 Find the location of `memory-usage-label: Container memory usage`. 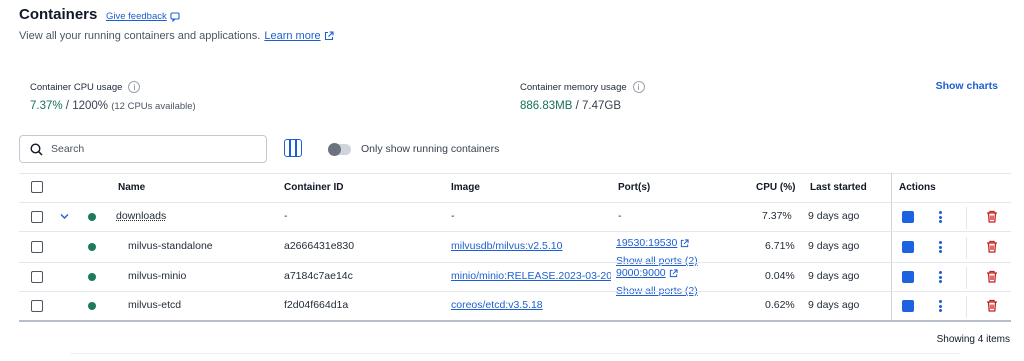

memory-usage-label: Container memory usage is located at coordinates (573, 87).